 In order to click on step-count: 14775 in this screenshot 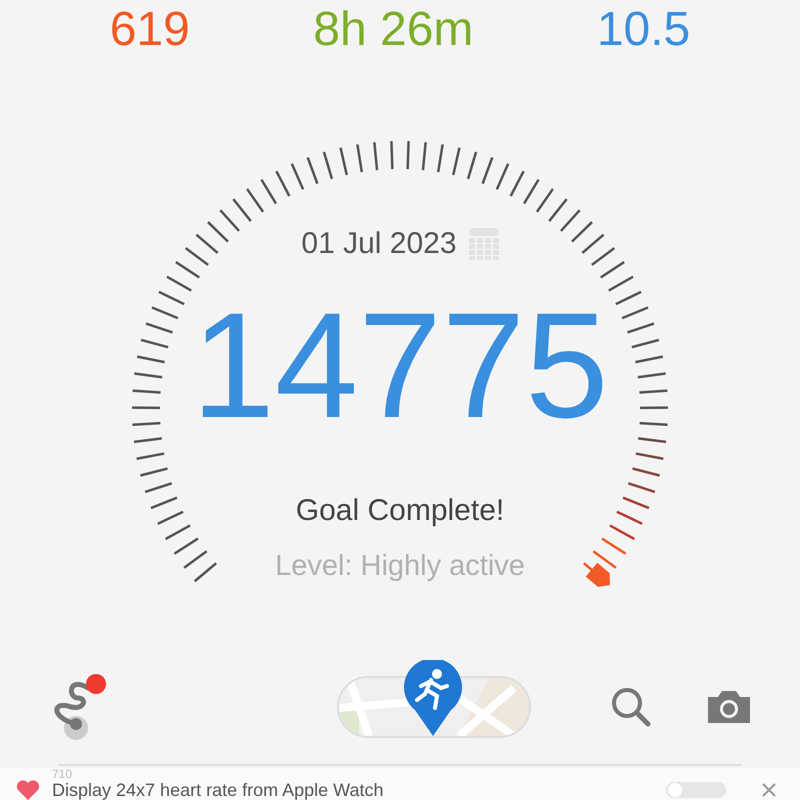, I will do `click(400, 365)`.